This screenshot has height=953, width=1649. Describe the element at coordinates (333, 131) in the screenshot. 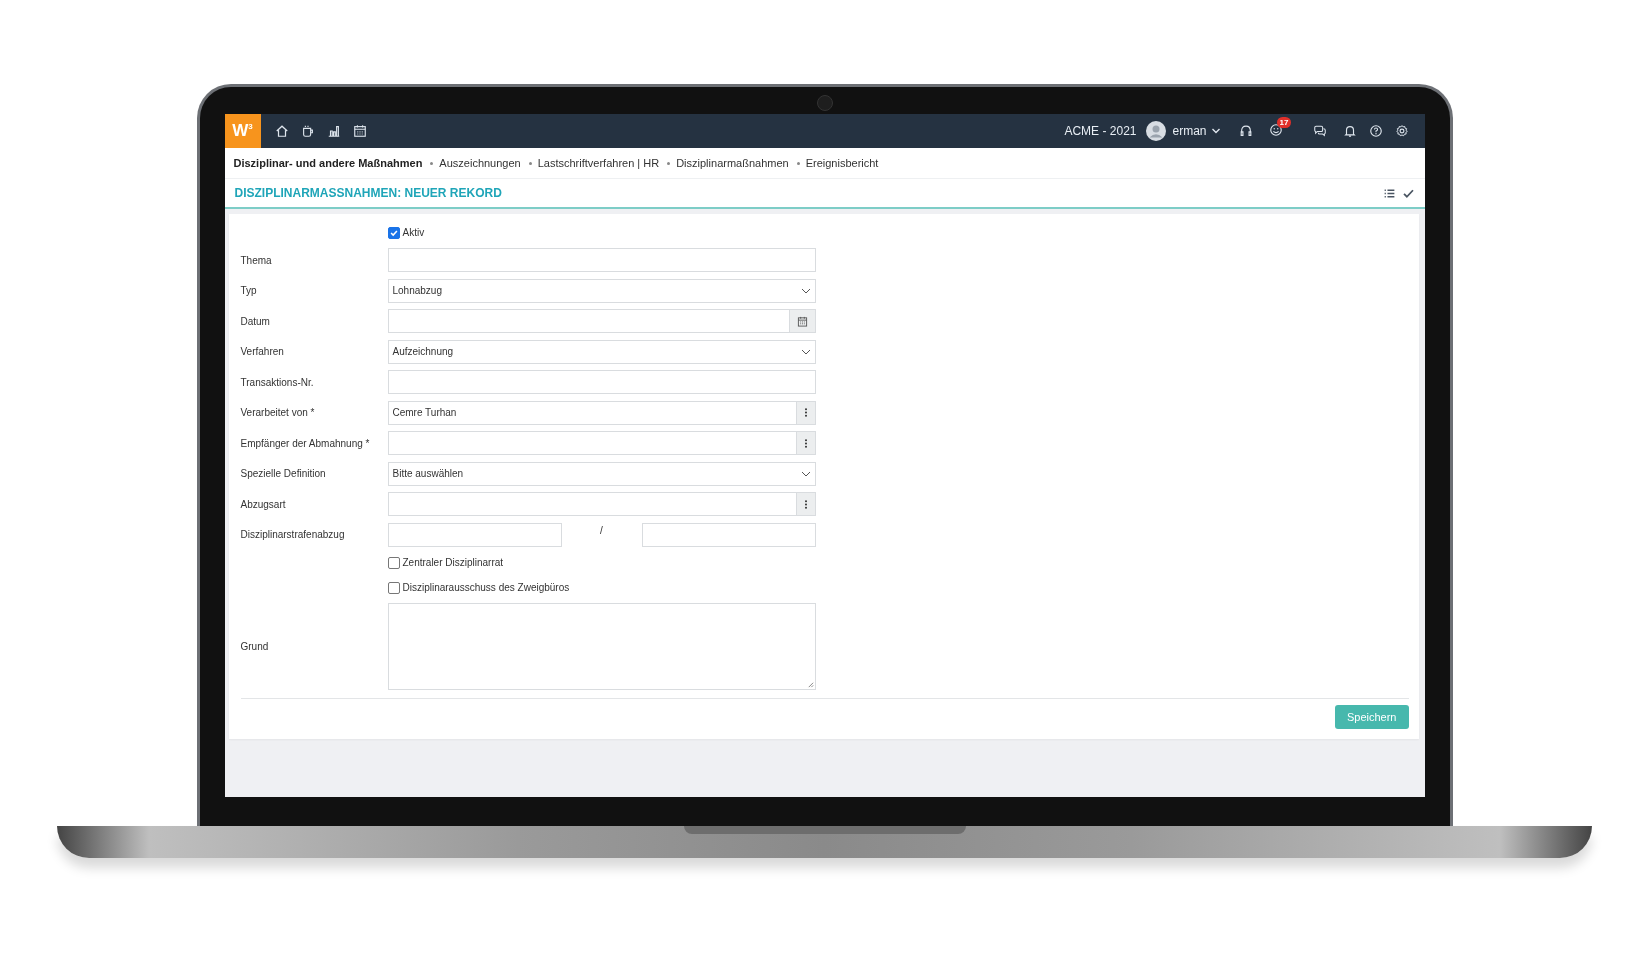

I see `bar-chart-icon` at that location.